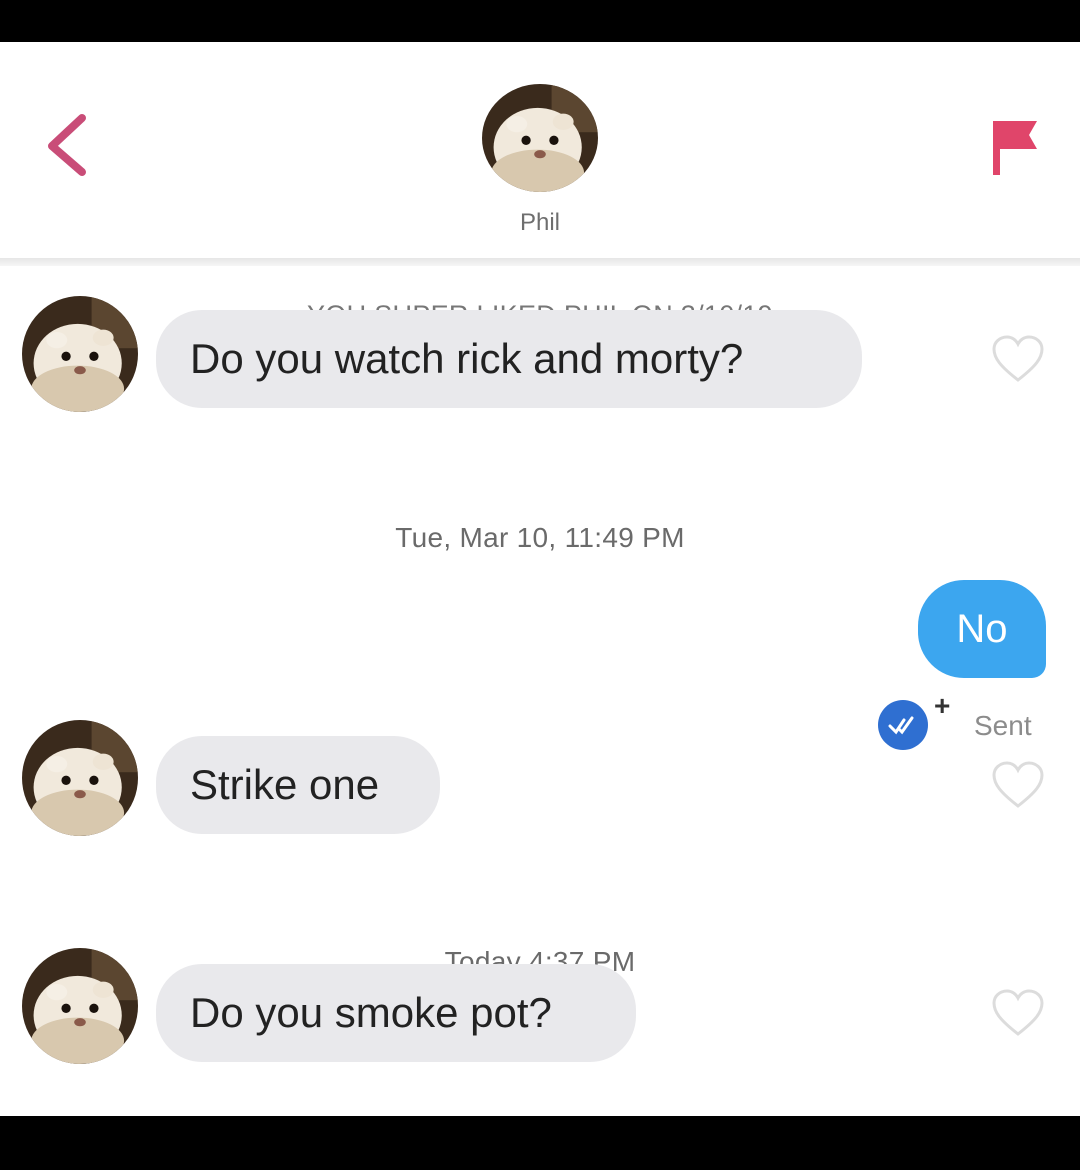  I want to click on incoming-message-bubble: Strike one, so click(298, 785).